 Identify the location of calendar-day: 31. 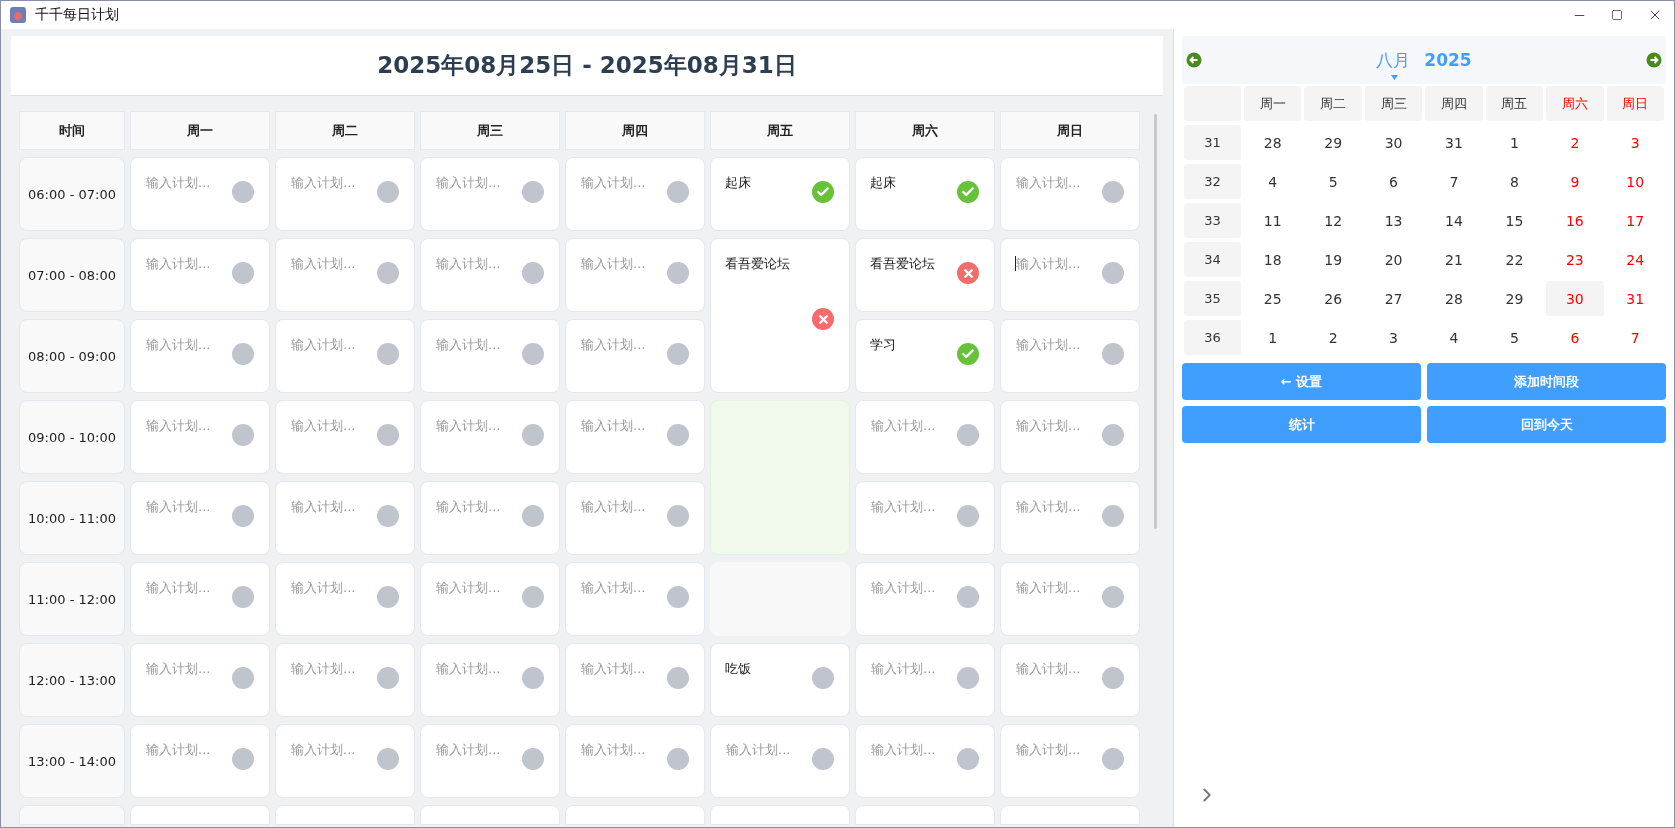
(1454, 142).